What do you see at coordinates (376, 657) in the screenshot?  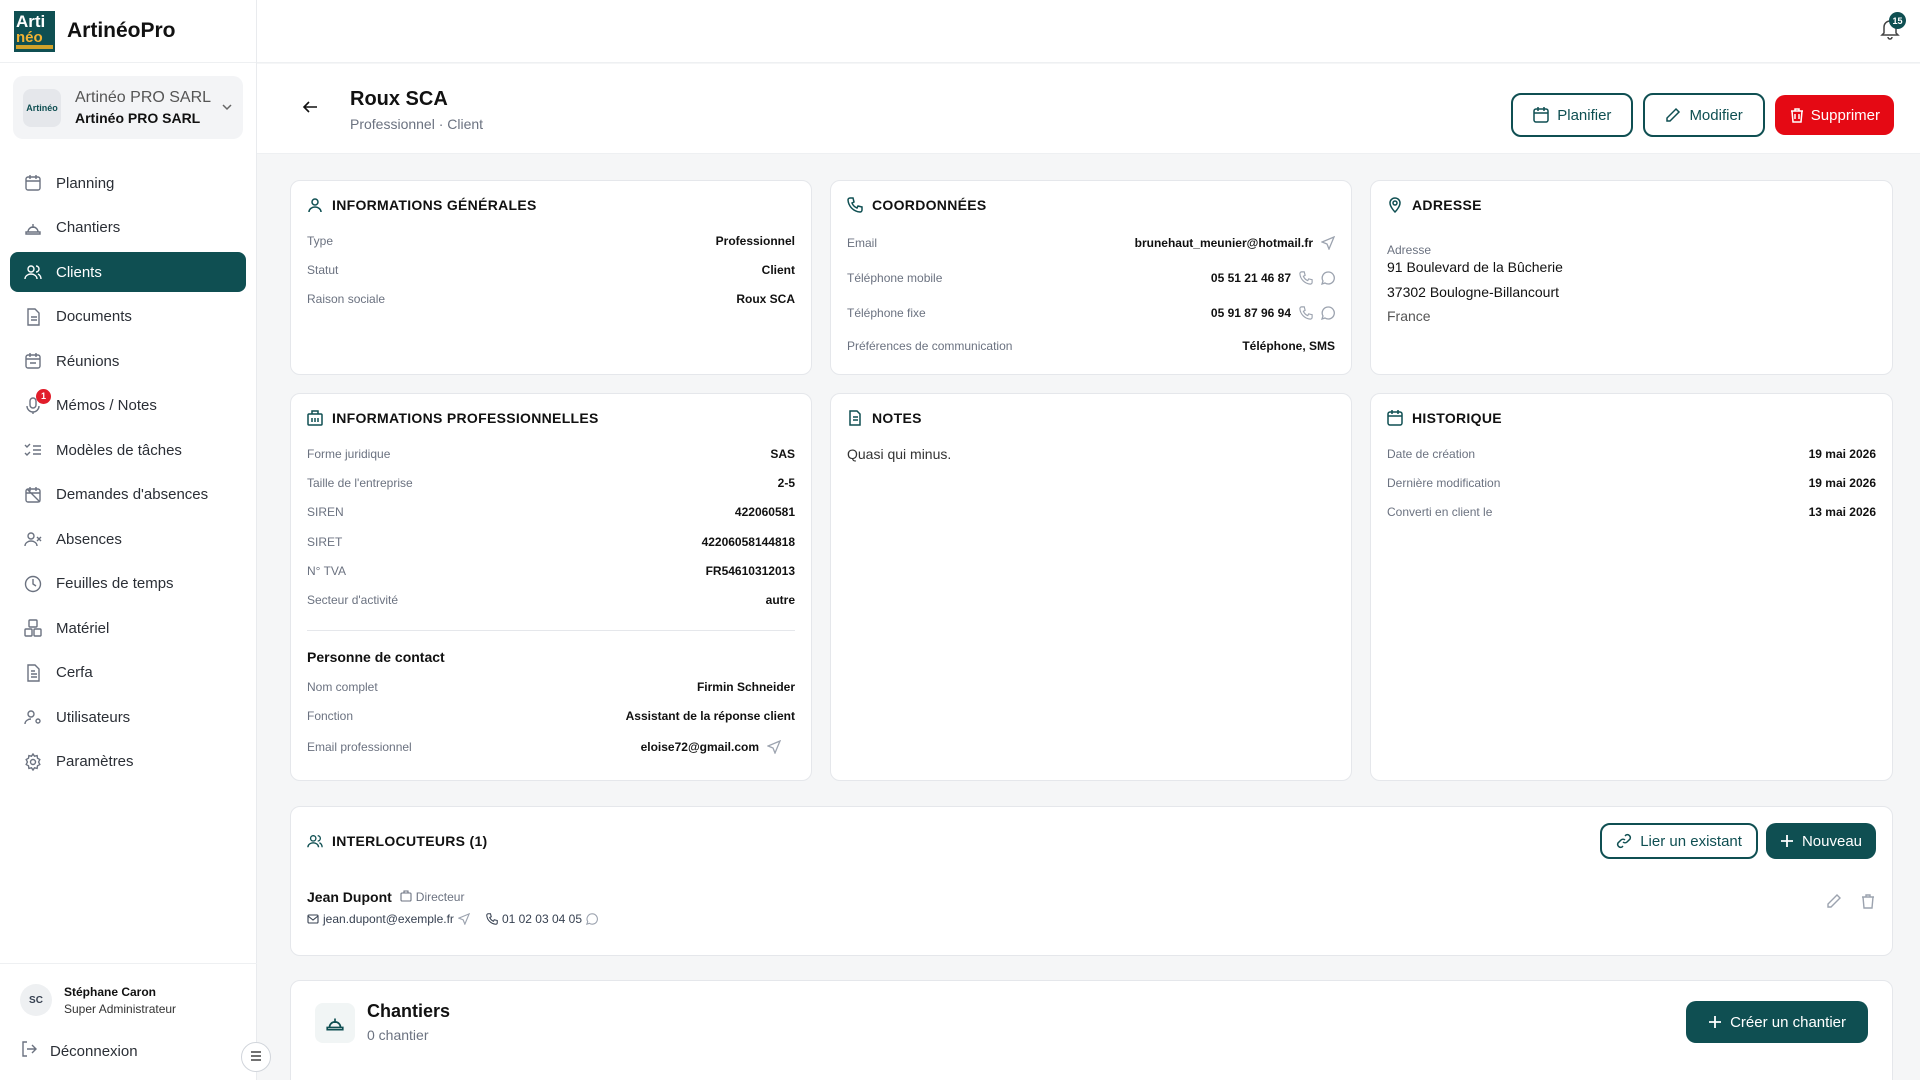 I see `contact-person-heading: Personne de contact` at bounding box center [376, 657].